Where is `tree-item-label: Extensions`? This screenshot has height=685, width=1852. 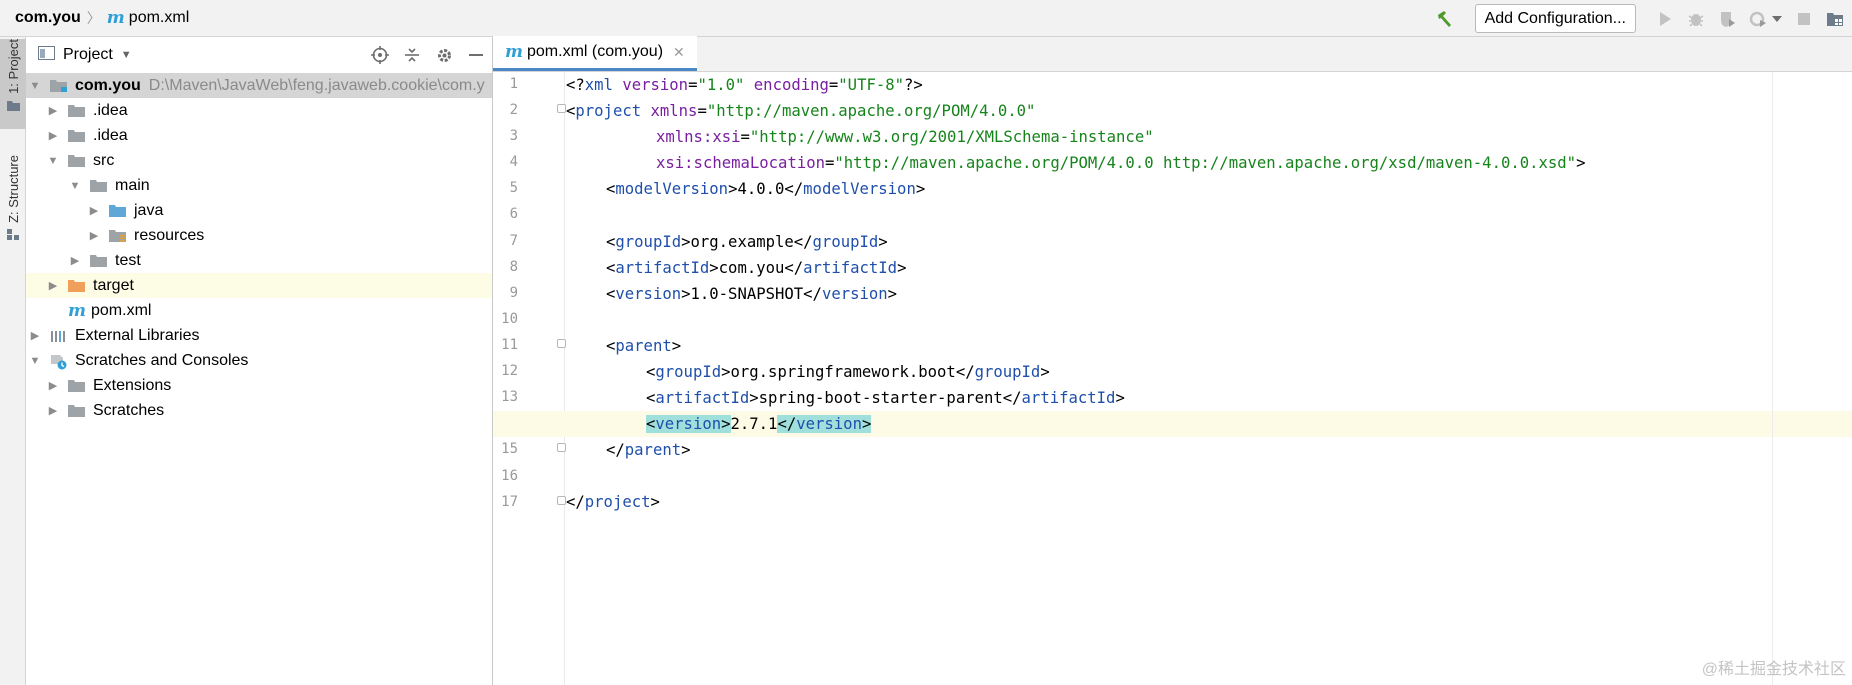
tree-item-label: Extensions is located at coordinates (132, 385).